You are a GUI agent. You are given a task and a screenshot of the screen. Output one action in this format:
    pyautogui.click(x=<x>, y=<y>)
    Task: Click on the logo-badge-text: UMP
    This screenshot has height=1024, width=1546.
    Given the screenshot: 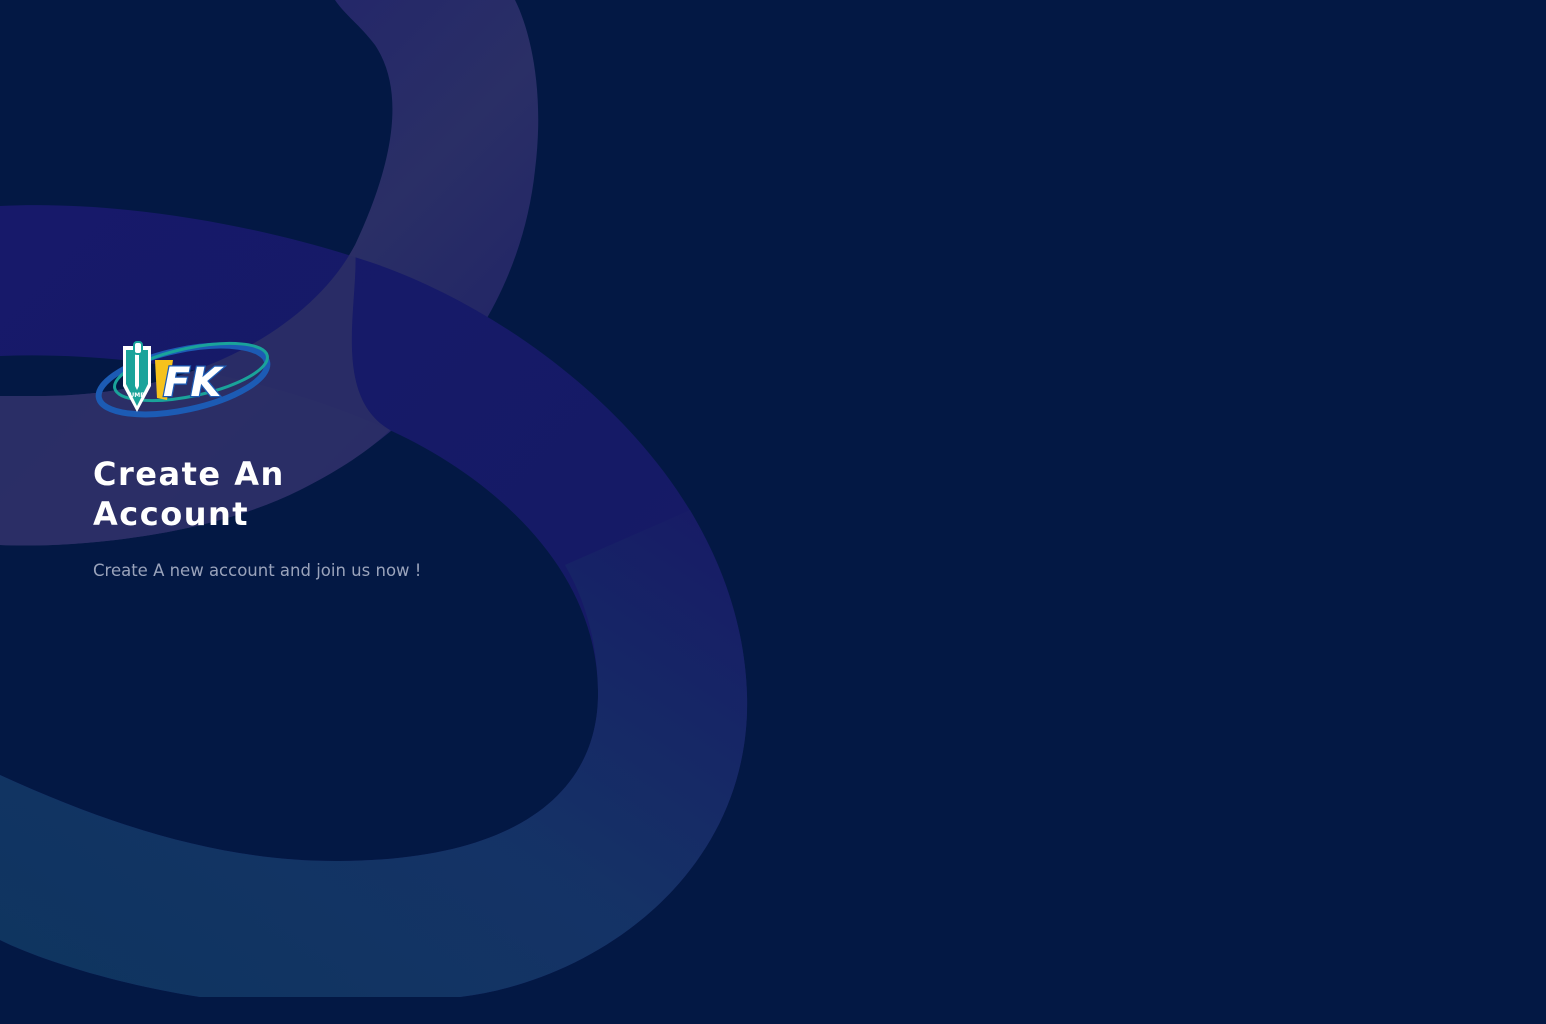 What is the action you would take?
    pyautogui.click(x=137, y=395)
    